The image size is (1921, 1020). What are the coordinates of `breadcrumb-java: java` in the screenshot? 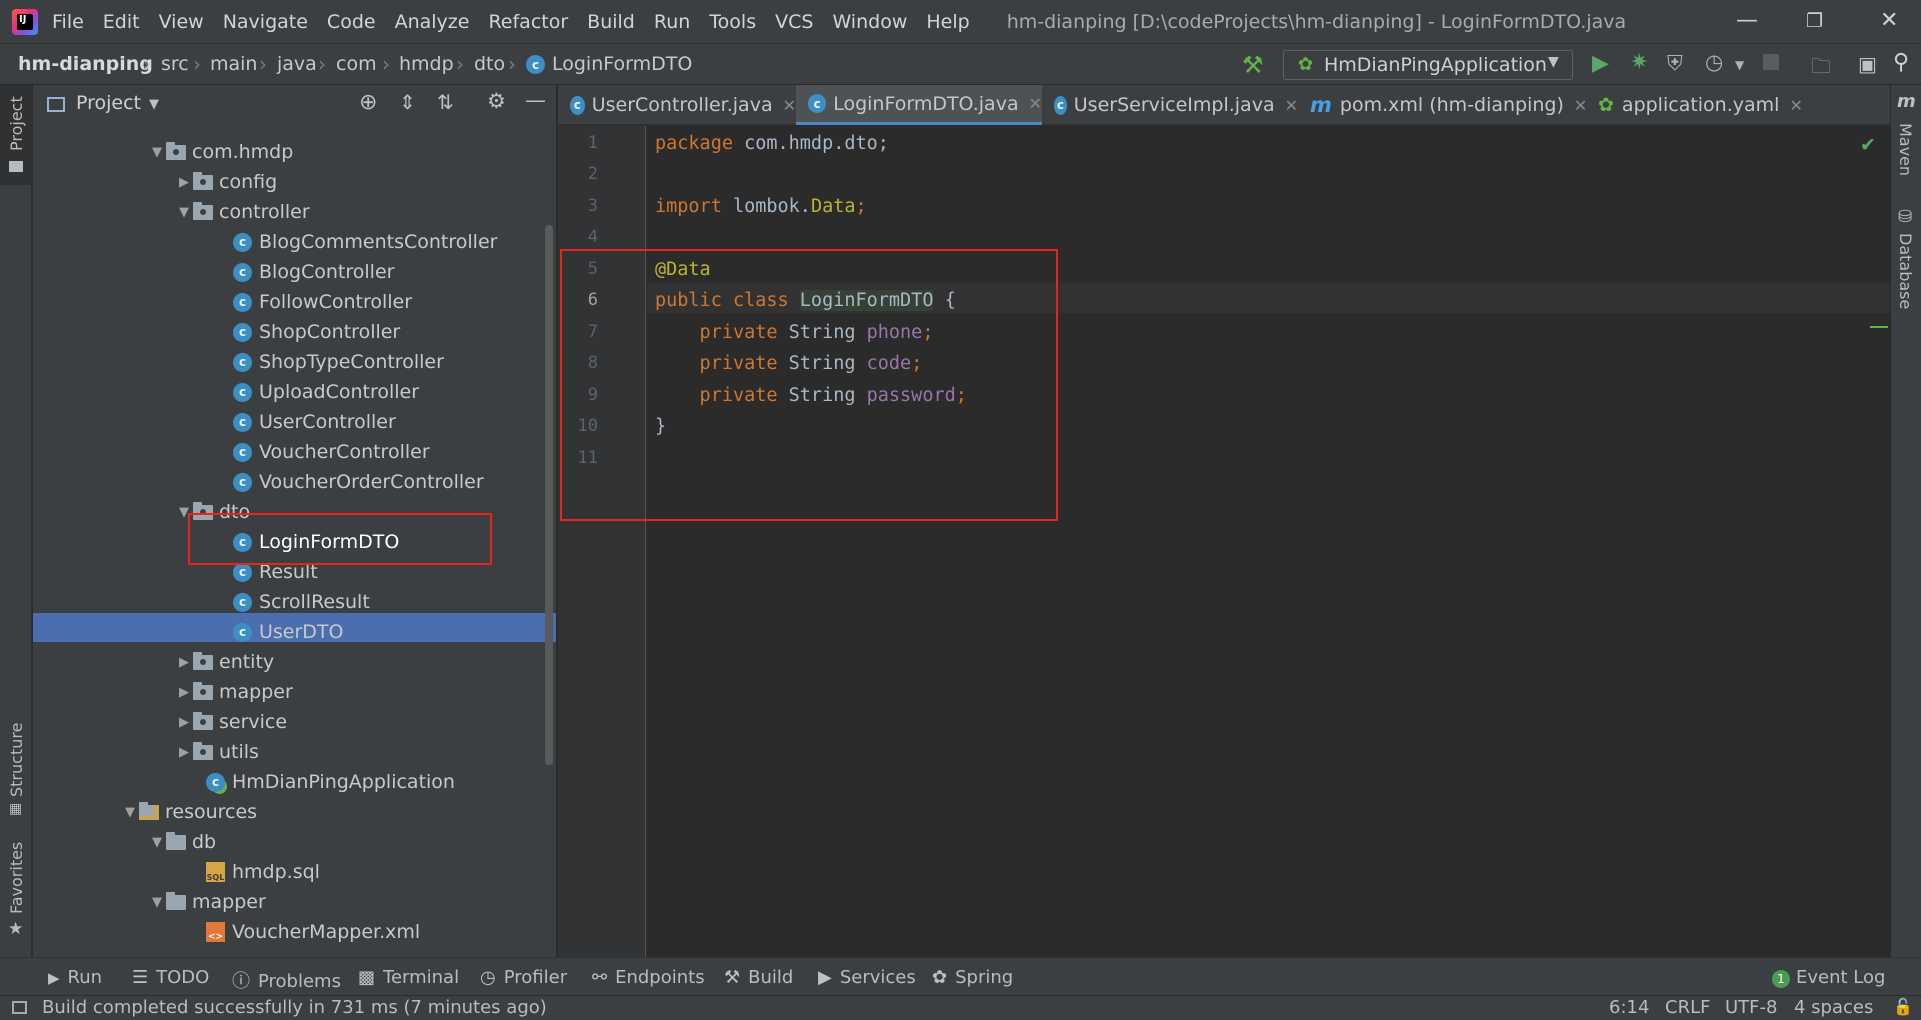 It's located at (297, 64).